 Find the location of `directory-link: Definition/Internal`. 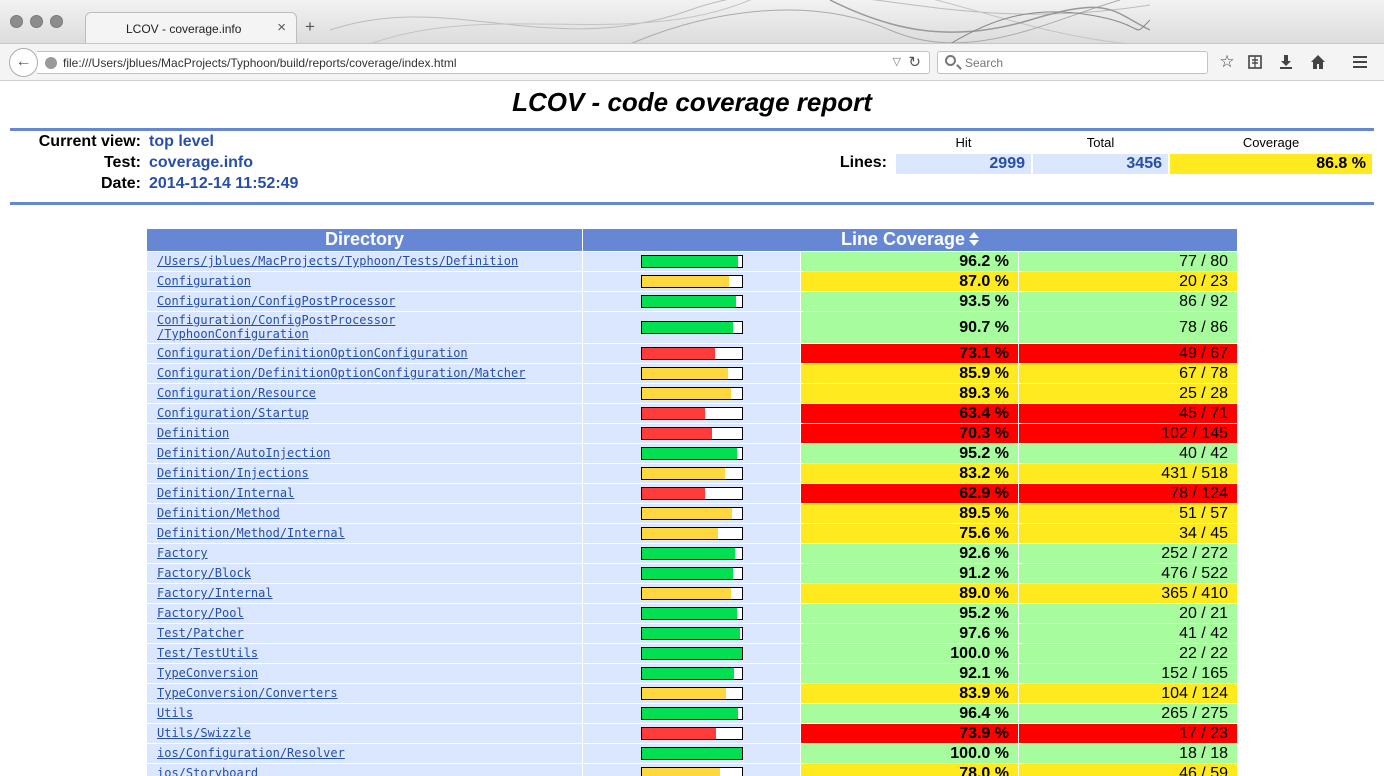

directory-link: Definition/Internal is located at coordinates (369, 493).